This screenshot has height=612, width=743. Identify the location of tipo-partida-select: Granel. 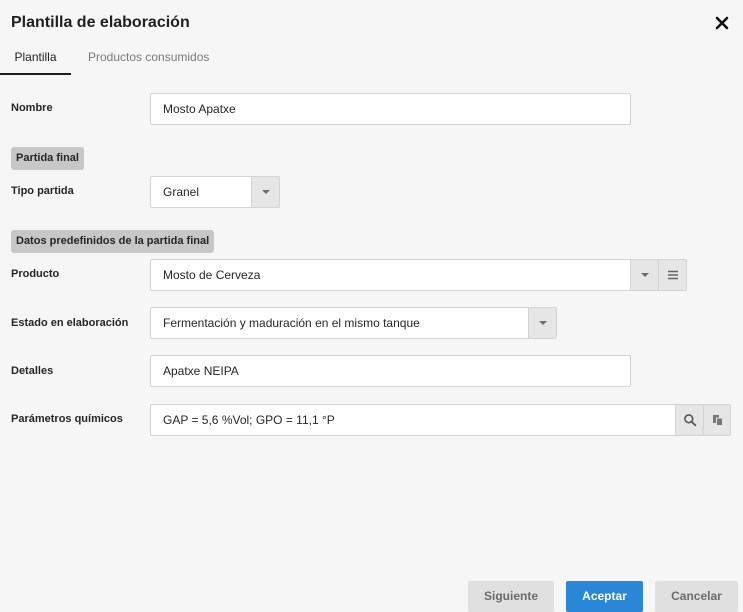
(215, 192).